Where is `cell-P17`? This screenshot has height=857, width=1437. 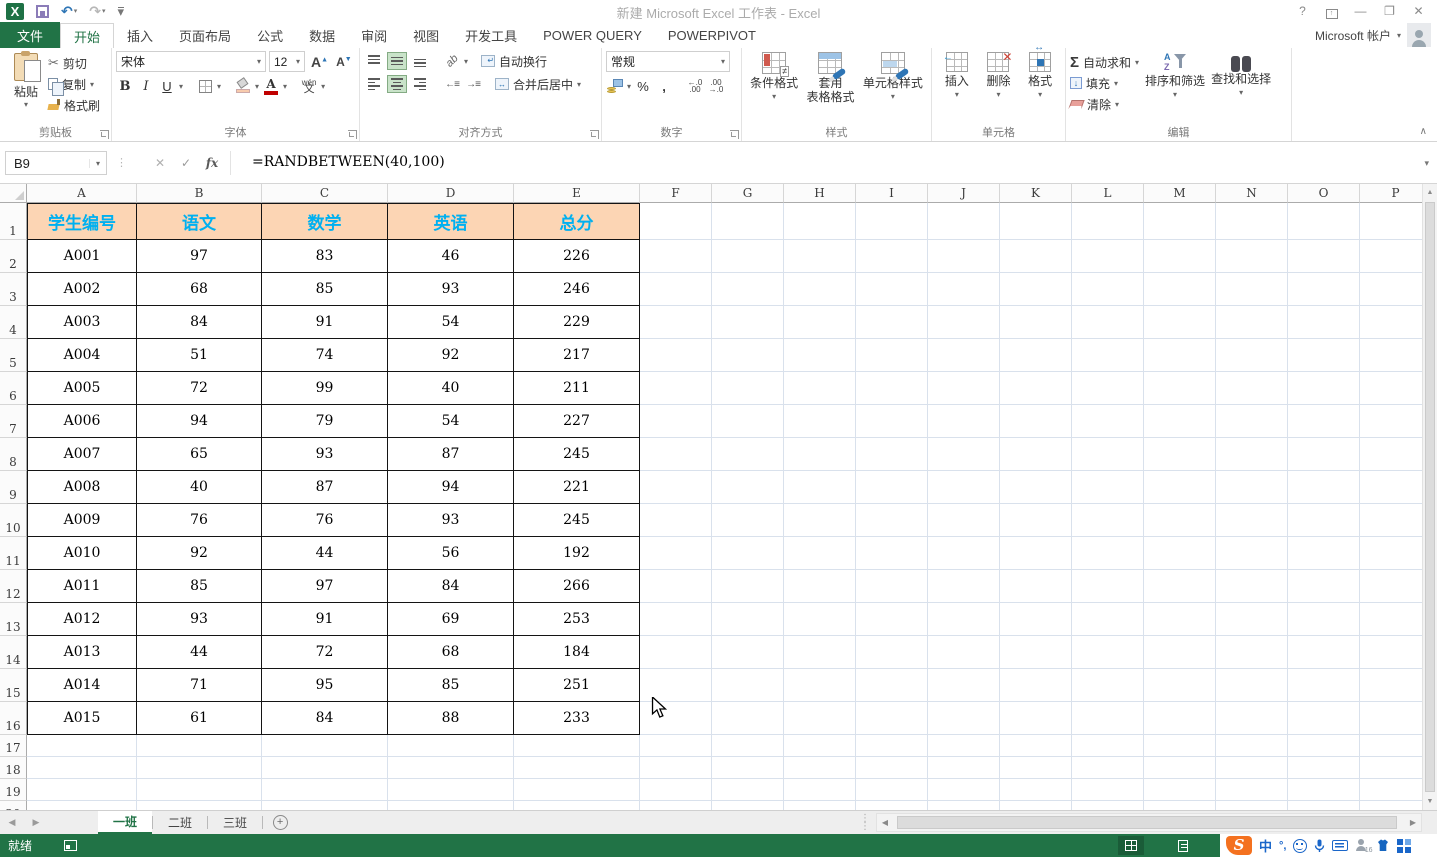
cell-P17 is located at coordinates (1391, 746).